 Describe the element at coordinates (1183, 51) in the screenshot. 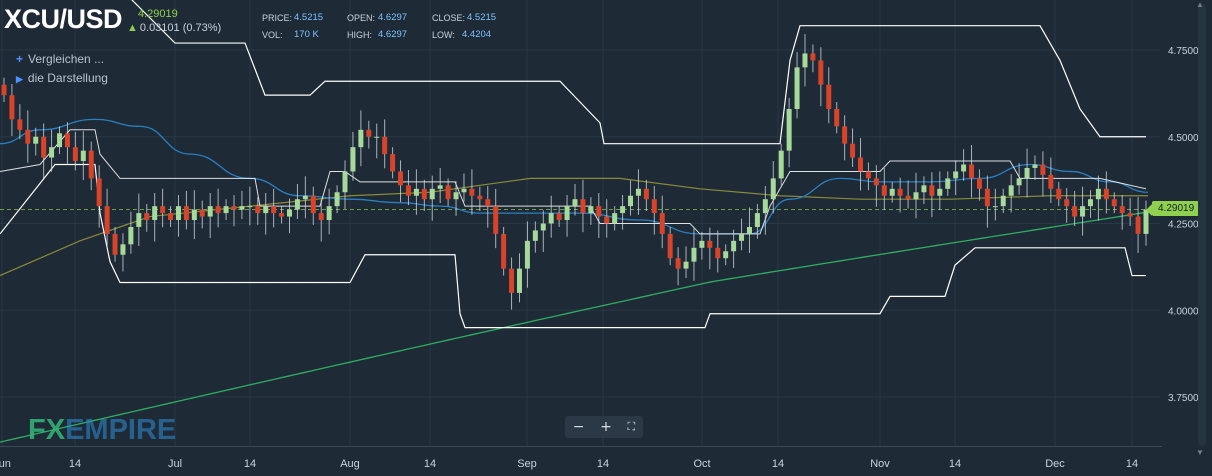

I see `y-tick-label: 4.7500` at that location.